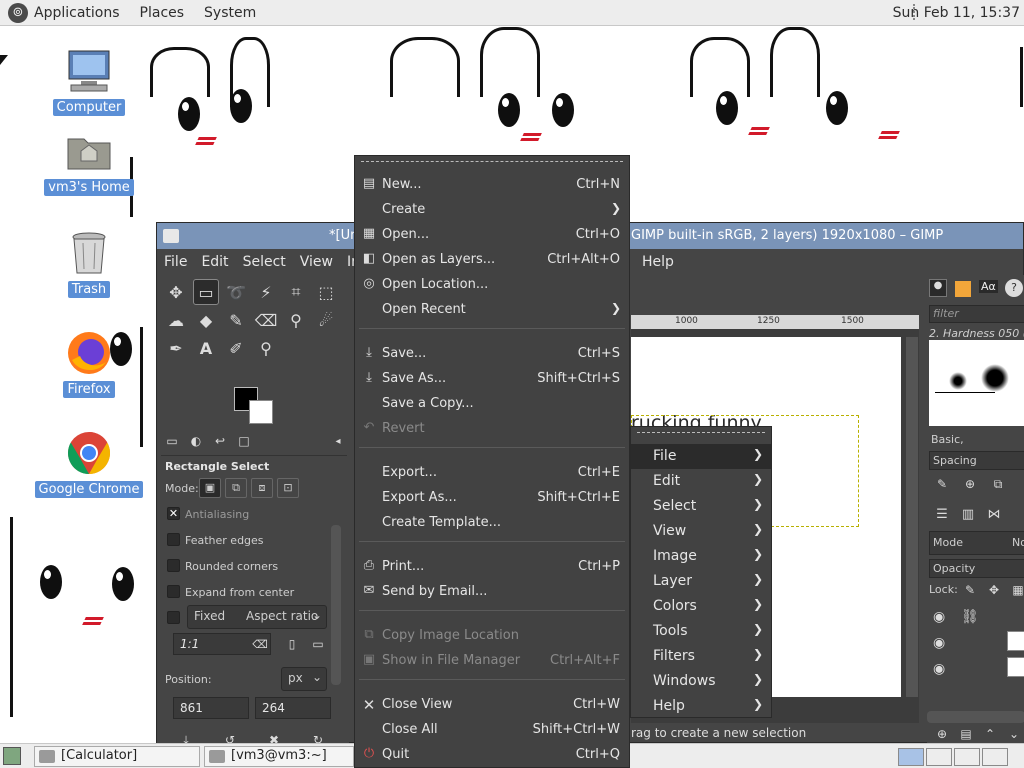  Describe the element at coordinates (658, 262) in the screenshot. I see `menu-help: Help` at that location.